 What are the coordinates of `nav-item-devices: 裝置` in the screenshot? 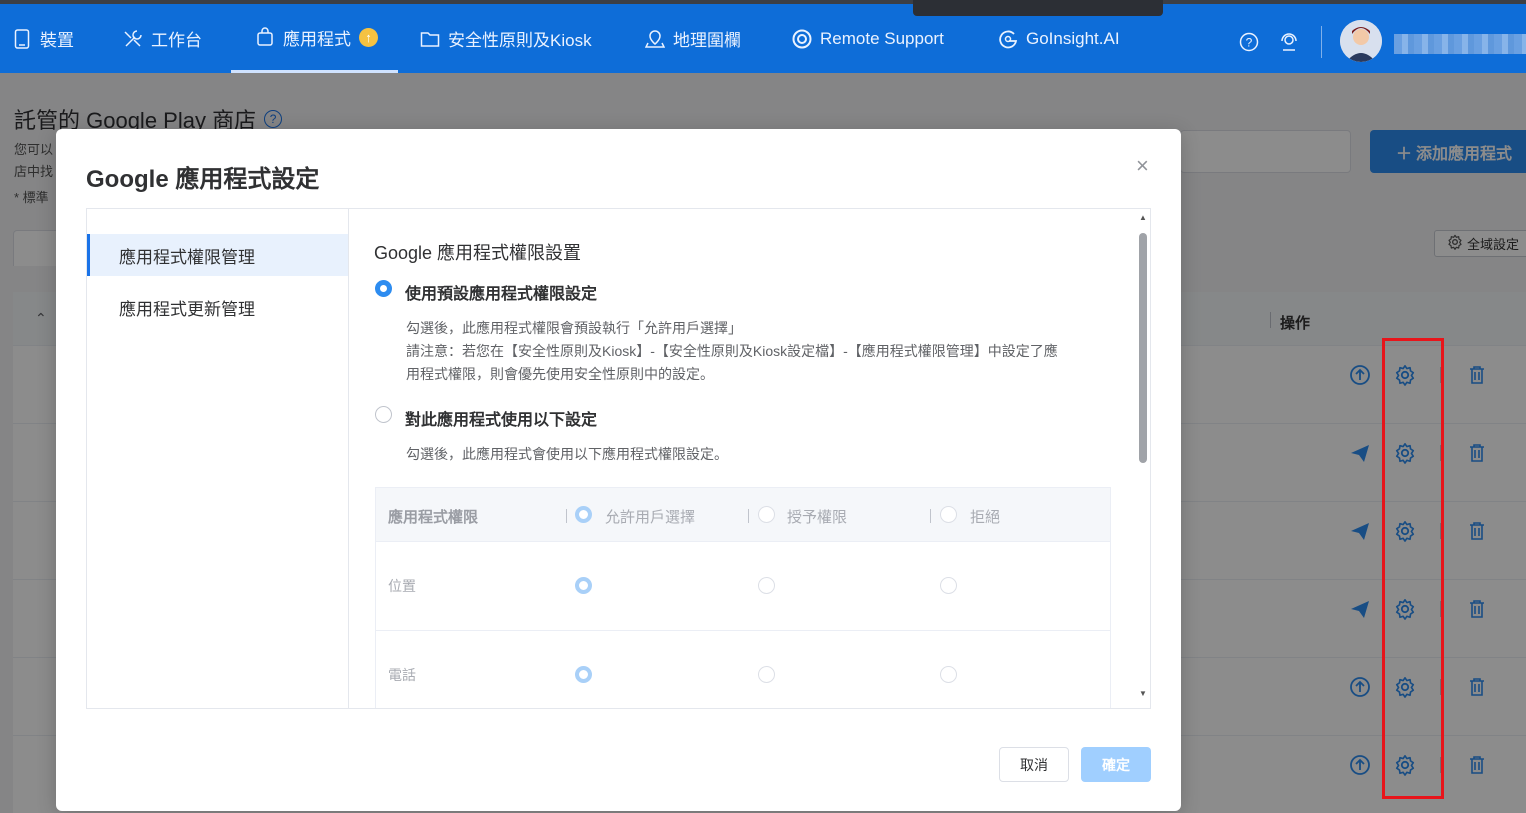 It's located at (43, 38).